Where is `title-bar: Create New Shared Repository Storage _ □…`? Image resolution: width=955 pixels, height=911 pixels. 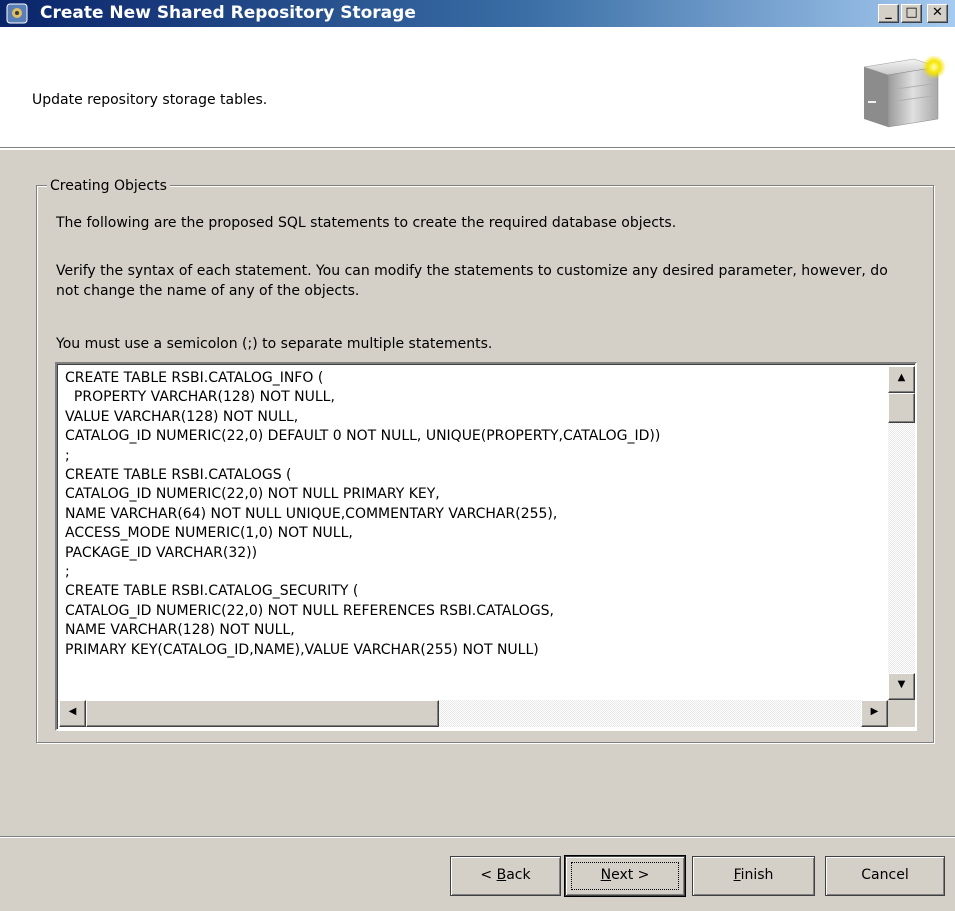
title-bar: Create New Shared Repository Storage _ □… is located at coordinates (477, 13).